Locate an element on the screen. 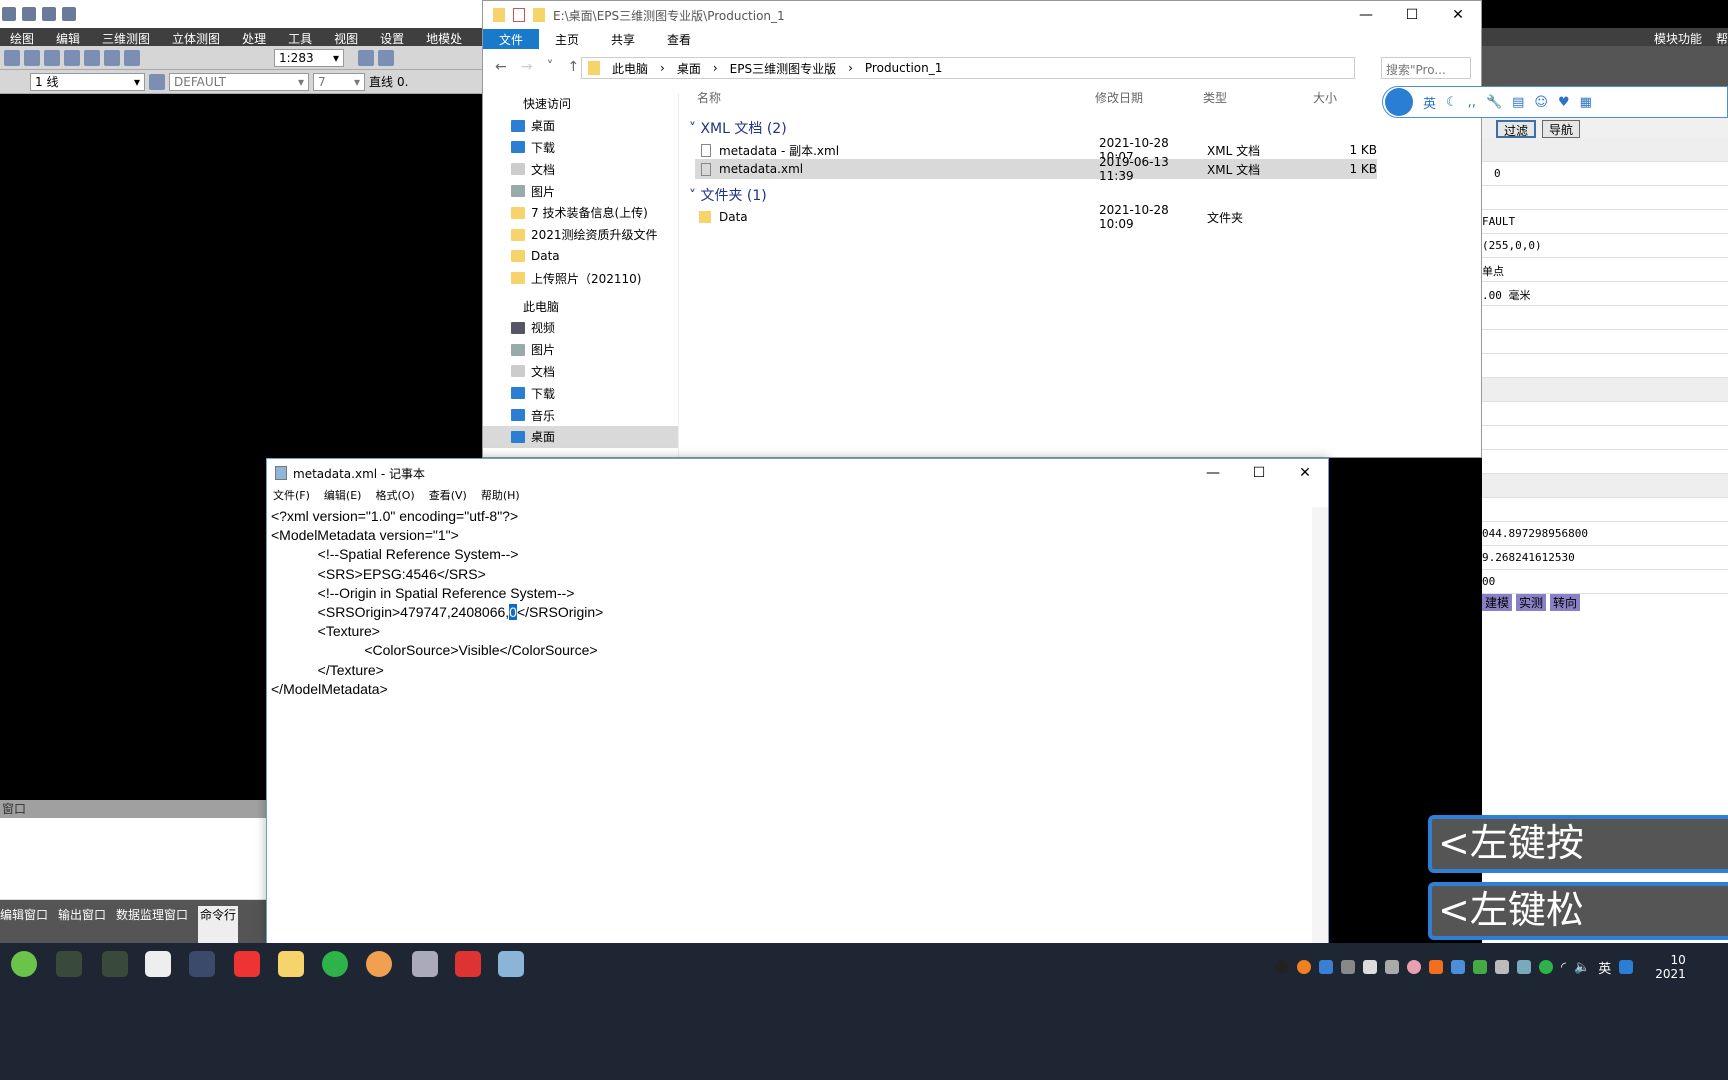 The height and width of the screenshot is (1080, 1728). breadcrumb-eps: EPS三维测图专业版 is located at coordinates (783, 68).